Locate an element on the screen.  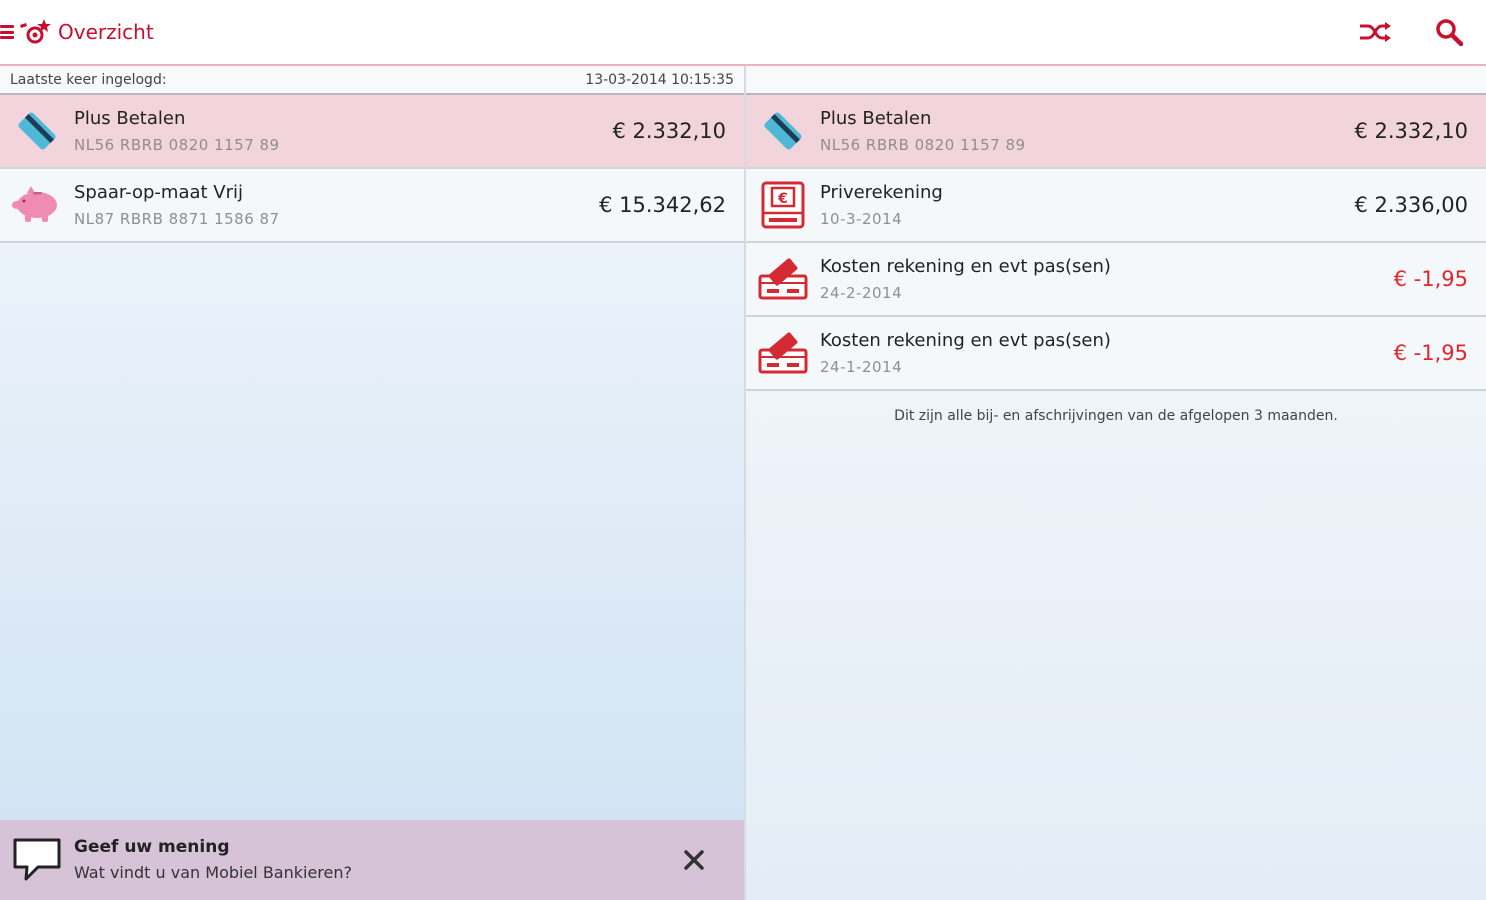
speech-bubble-icon is located at coordinates (37, 859).